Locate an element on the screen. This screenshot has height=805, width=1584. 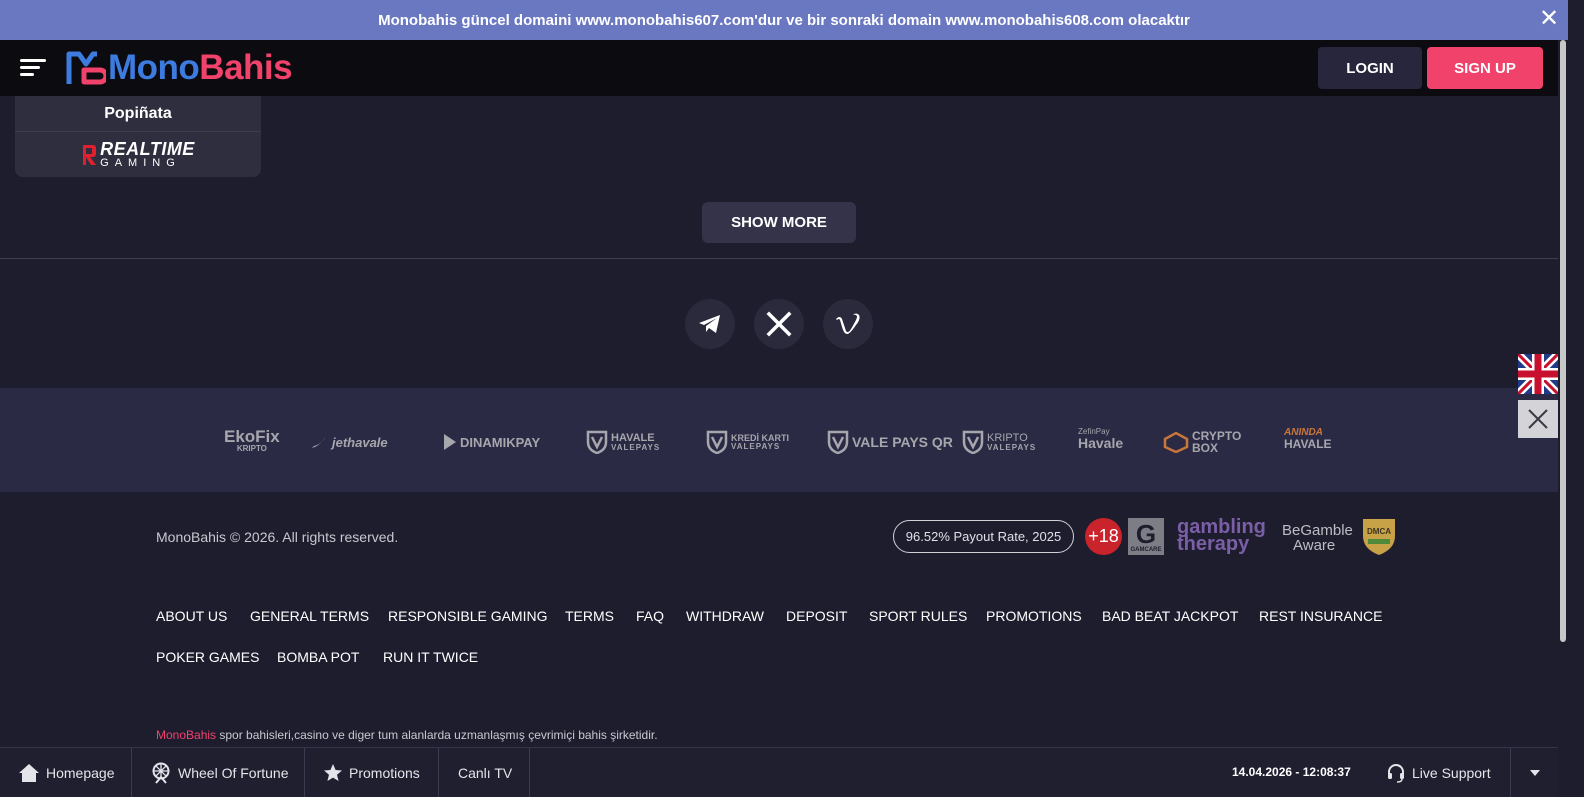
section-divider is located at coordinates (779, 258).